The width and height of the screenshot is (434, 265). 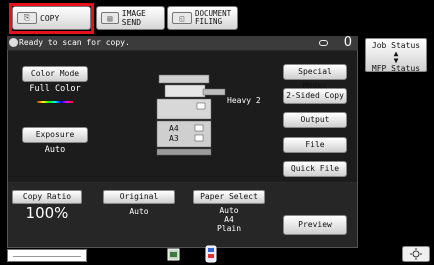 I want to click on status-bar: Ready to scan for copy. 0, so click(x=182, y=43).